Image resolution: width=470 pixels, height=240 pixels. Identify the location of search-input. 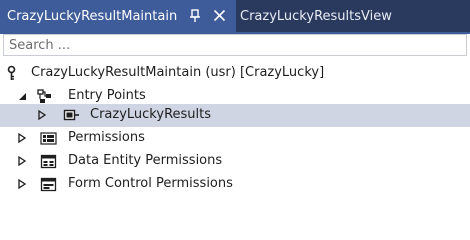
(237, 45).